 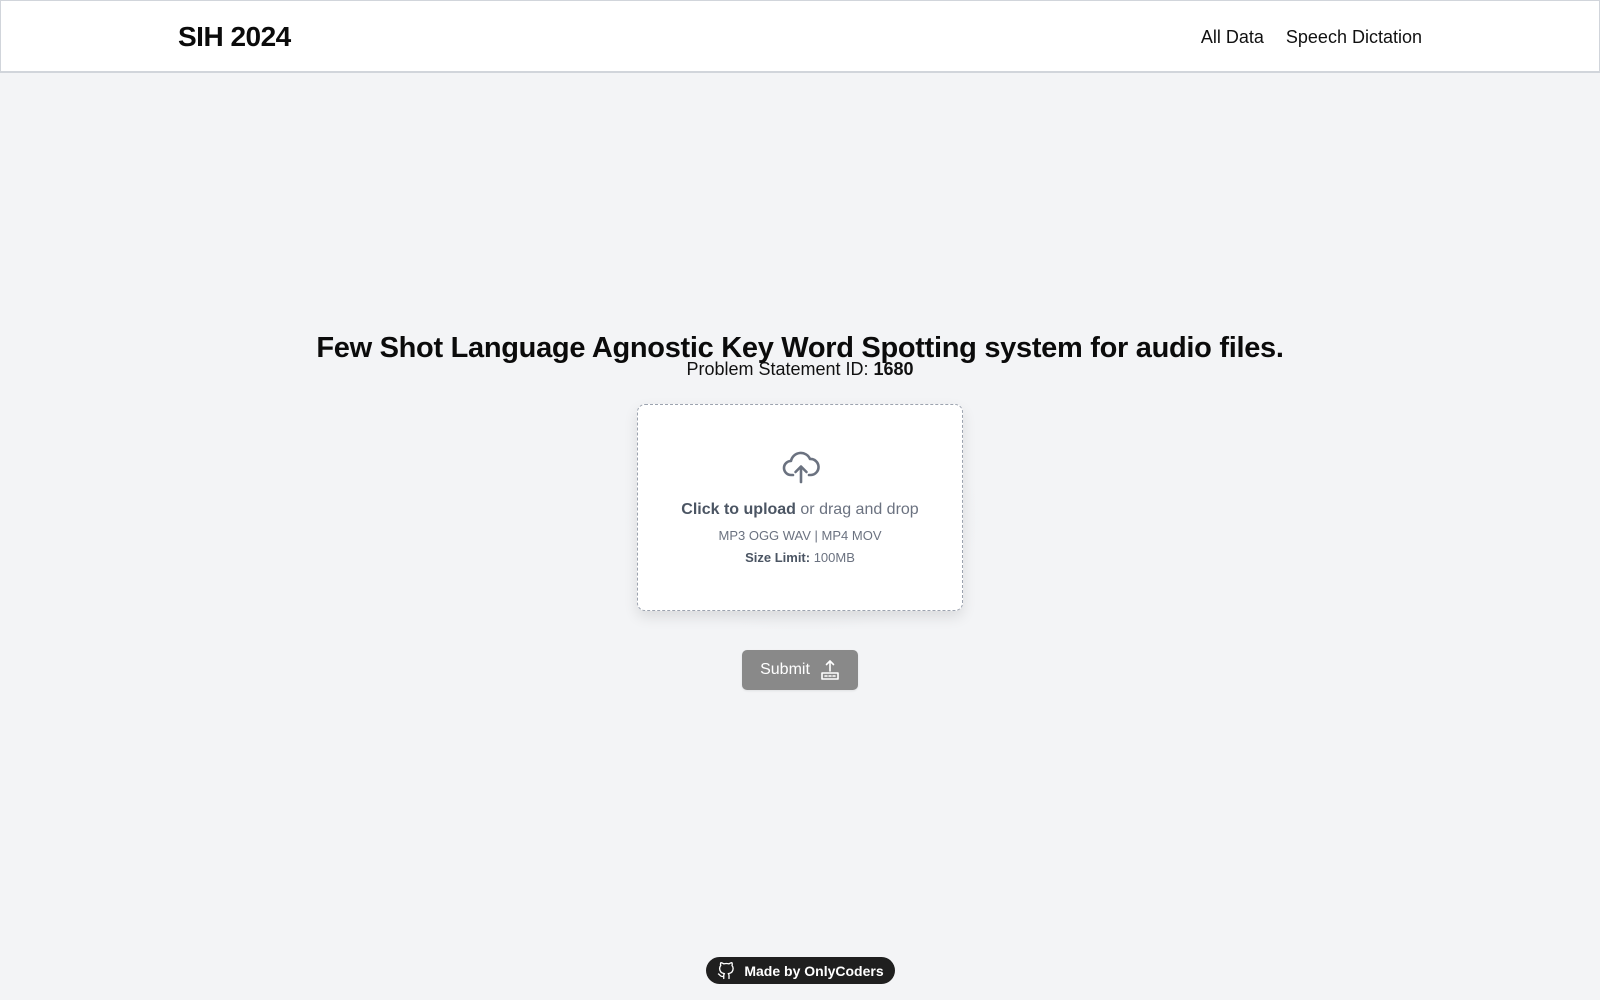 I want to click on size-limit-label: Size Limit:, so click(x=778, y=557).